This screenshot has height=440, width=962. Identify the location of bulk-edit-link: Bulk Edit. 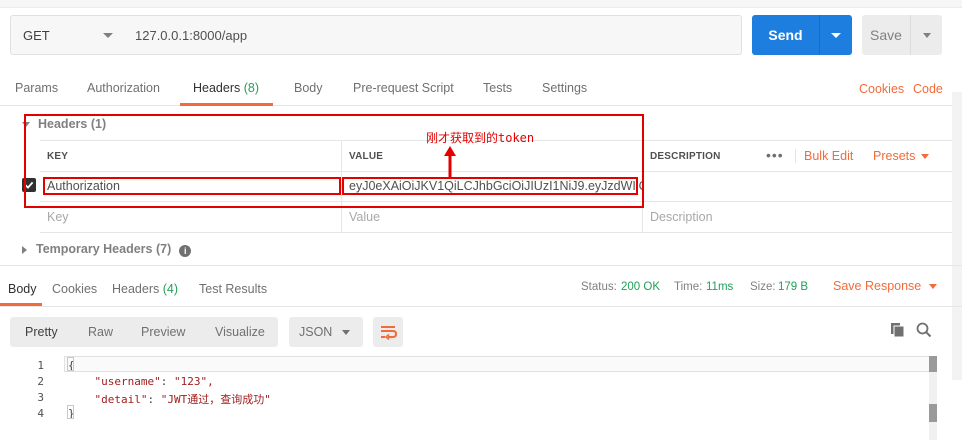
(824, 156).